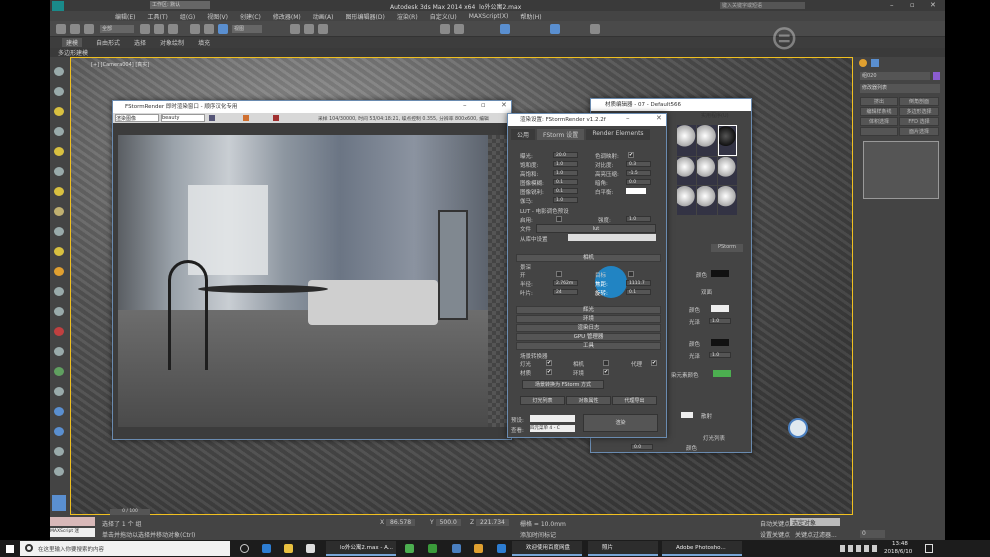  I want to click on gamma-field: 1.0, so click(565, 200).